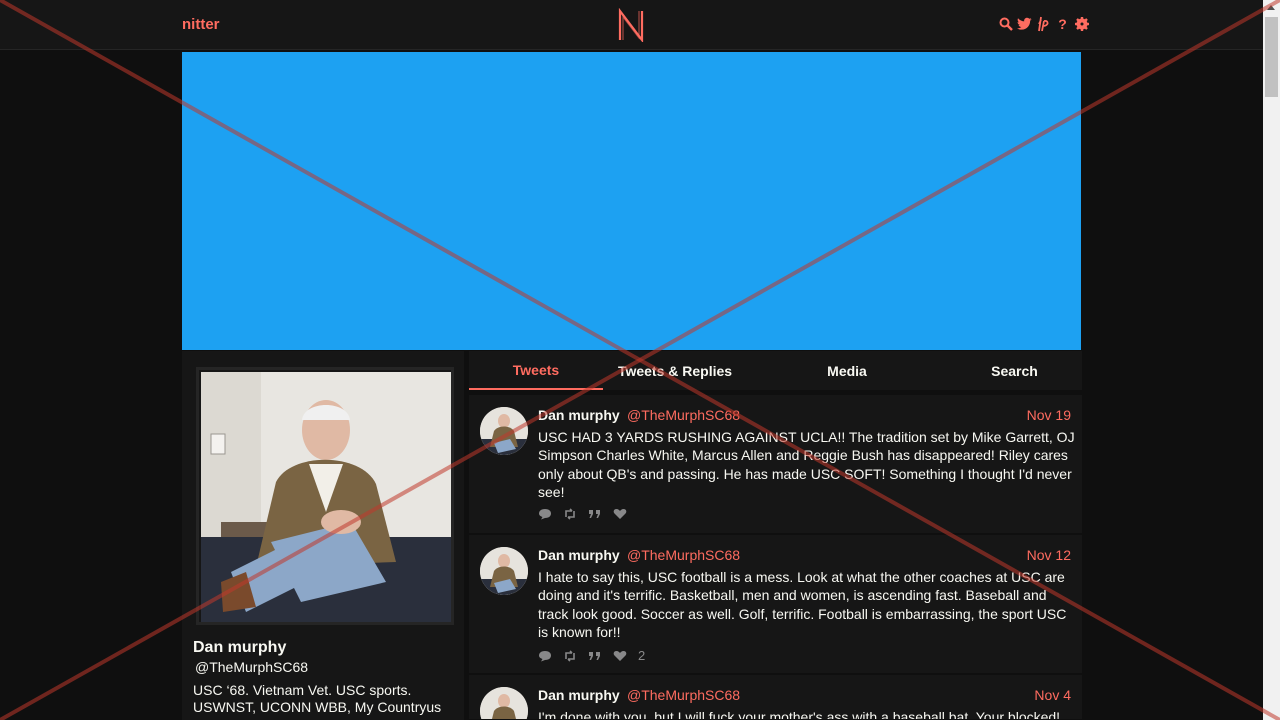 Image resolution: width=1280 pixels, height=720 pixels. I want to click on page-scrollbar, so click(1271, 360).